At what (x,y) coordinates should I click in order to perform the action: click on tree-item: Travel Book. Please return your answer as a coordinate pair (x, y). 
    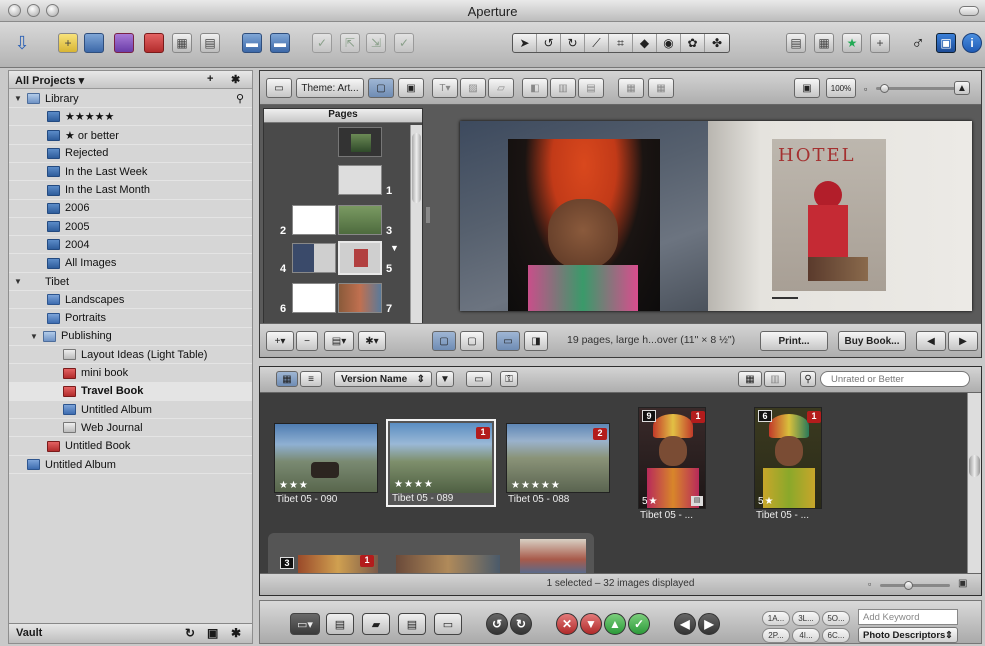
    Looking at the image, I should click on (130, 391).